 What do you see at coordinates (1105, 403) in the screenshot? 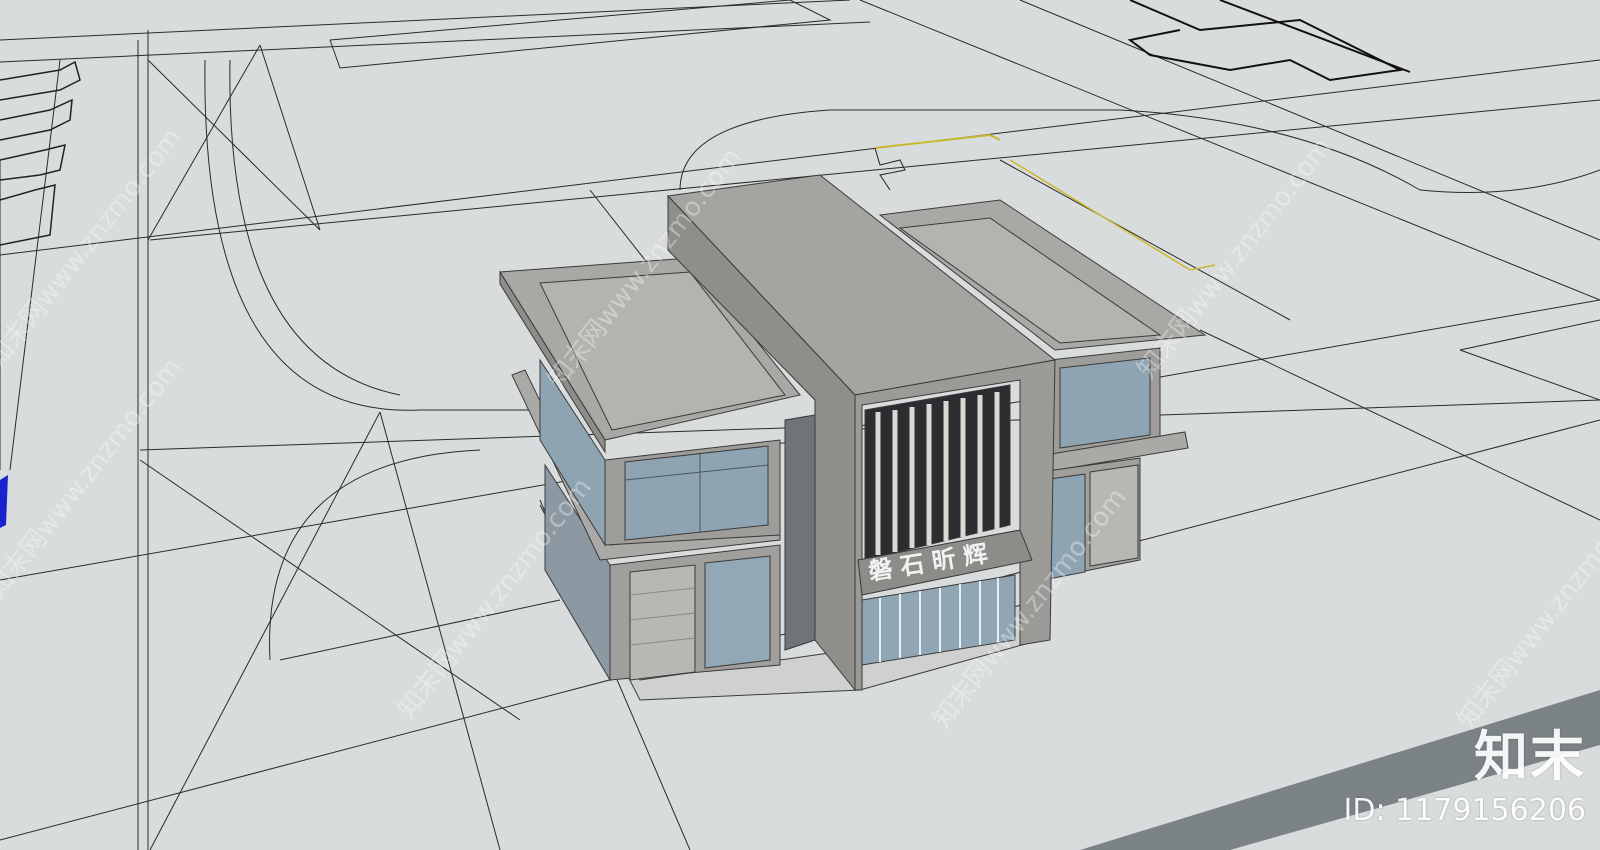
I see `right-wing-upper-glass` at bounding box center [1105, 403].